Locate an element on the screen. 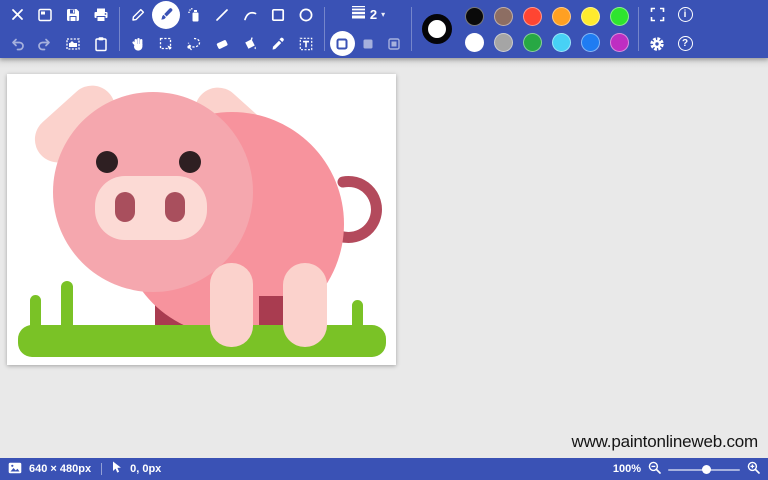 The width and height of the screenshot is (768, 480). color-swatch-red is located at coordinates (532, 16).